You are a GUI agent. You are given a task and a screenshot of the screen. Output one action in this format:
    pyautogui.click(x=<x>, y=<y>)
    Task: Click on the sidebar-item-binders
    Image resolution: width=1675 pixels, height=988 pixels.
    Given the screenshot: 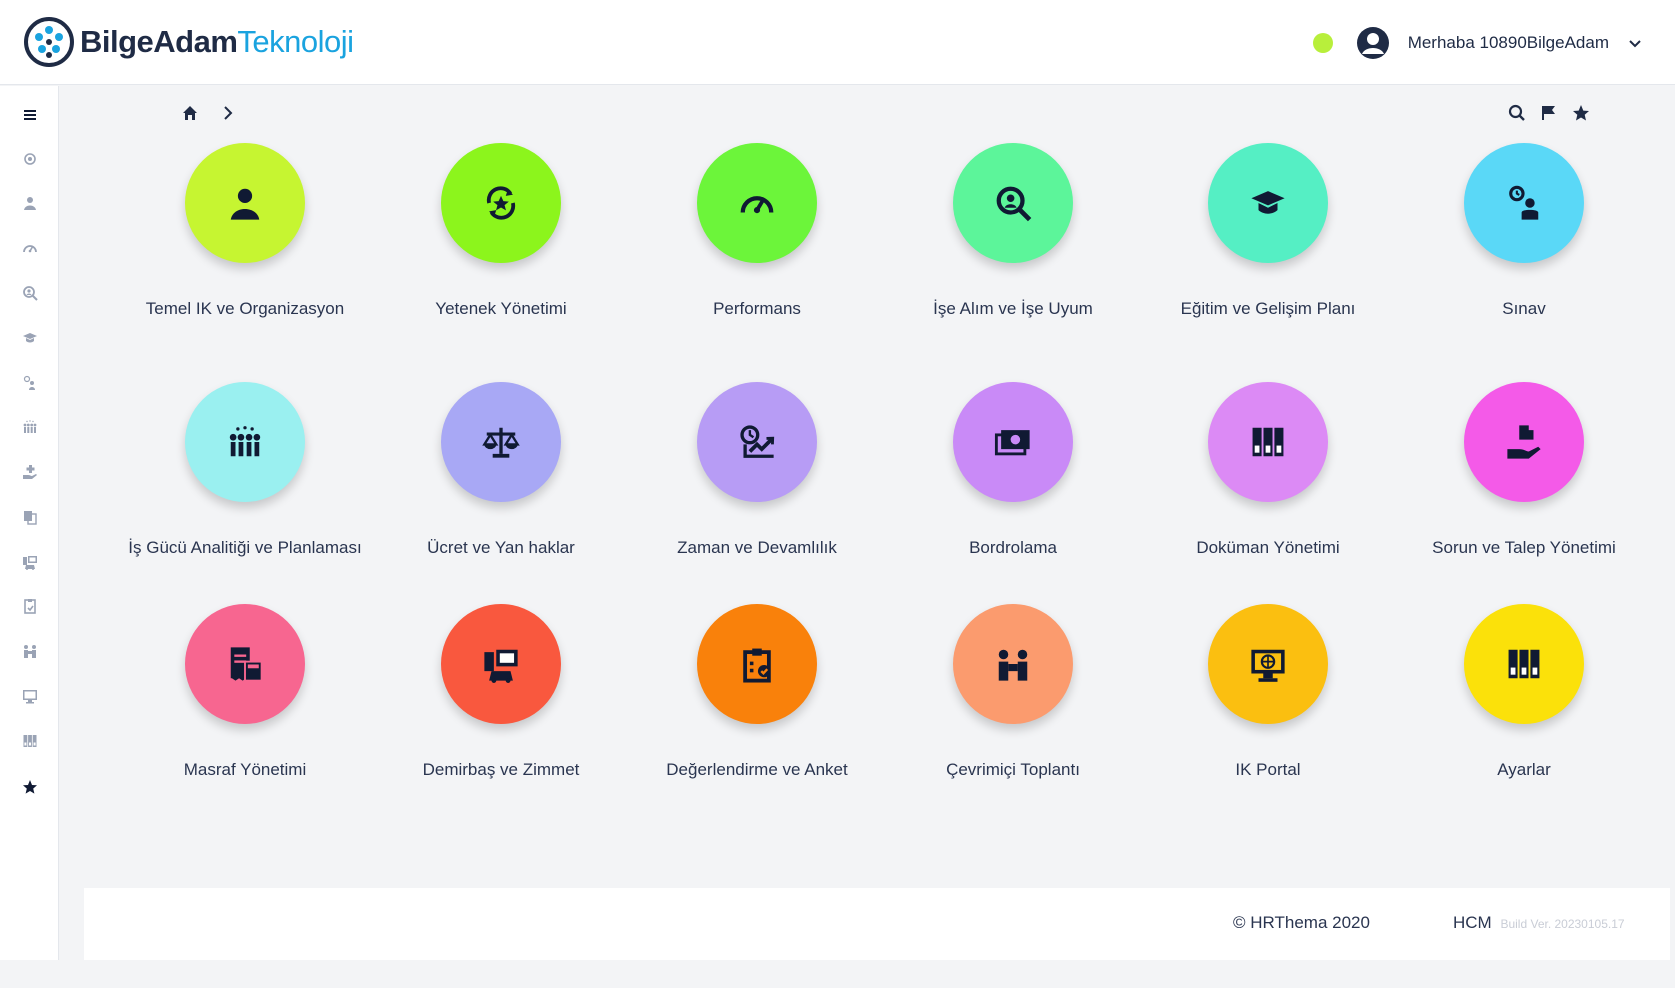 What is the action you would take?
    pyautogui.click(x=29, y=741)
    